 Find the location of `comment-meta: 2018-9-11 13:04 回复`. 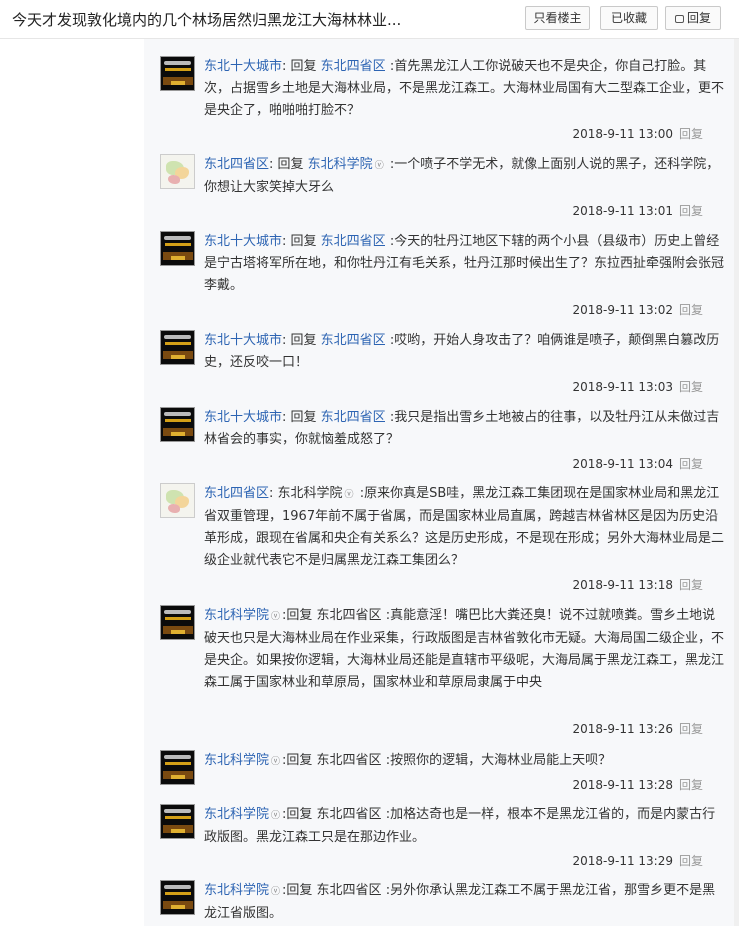

comment-meta: 2018-9-11 13:04 回复 is located at coordinates (637, 463).